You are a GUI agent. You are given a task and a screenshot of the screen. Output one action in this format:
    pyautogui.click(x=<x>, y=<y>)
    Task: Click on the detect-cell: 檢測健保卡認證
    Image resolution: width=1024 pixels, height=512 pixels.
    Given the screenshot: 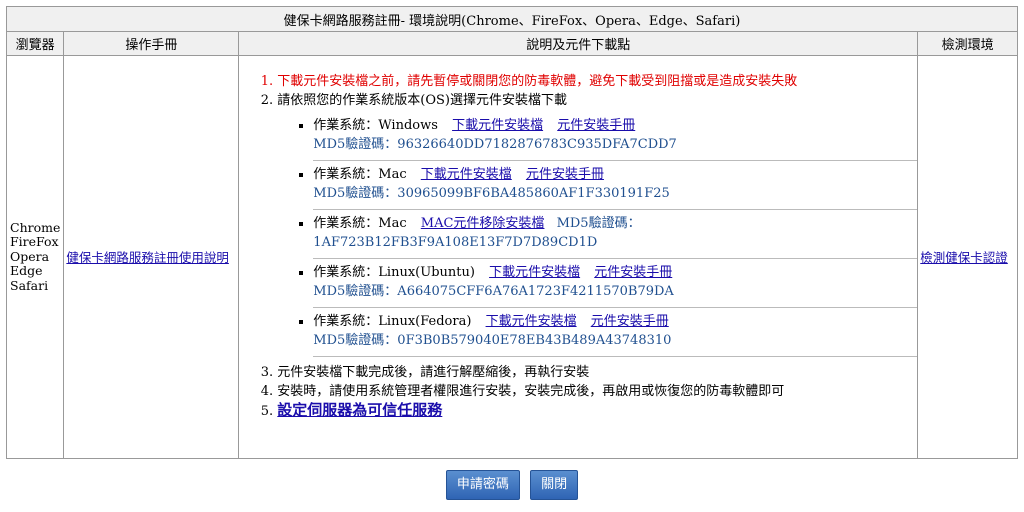 What is the action you would take?
    pyautogui.click(x=967, y=257)
    